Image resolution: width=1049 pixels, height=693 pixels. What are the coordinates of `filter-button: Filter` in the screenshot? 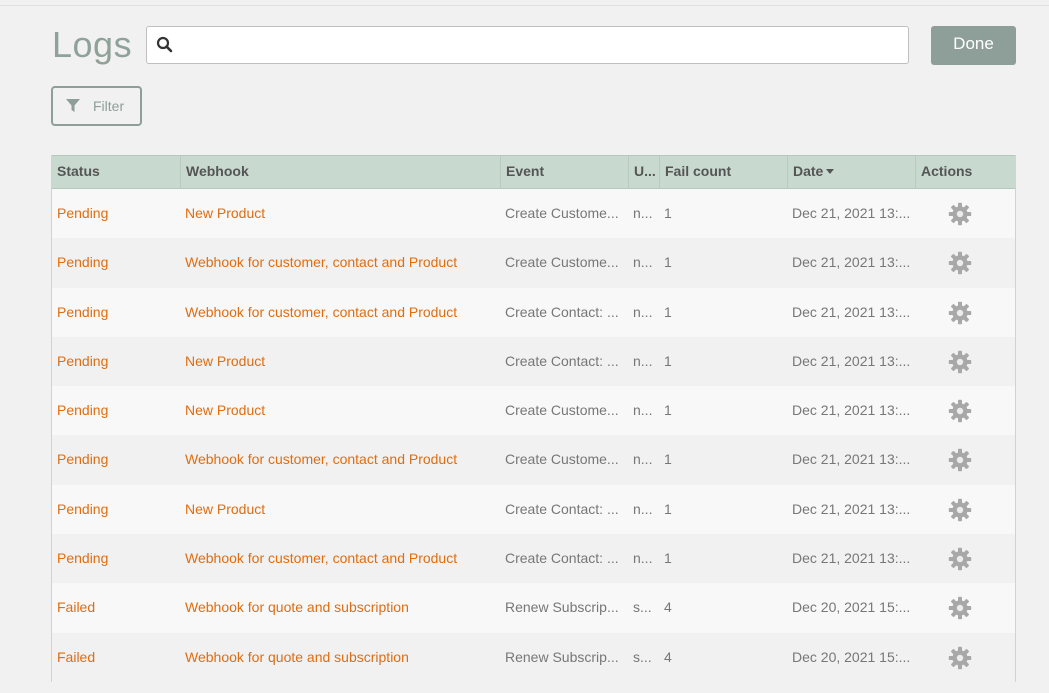 It's located at (96, 106).